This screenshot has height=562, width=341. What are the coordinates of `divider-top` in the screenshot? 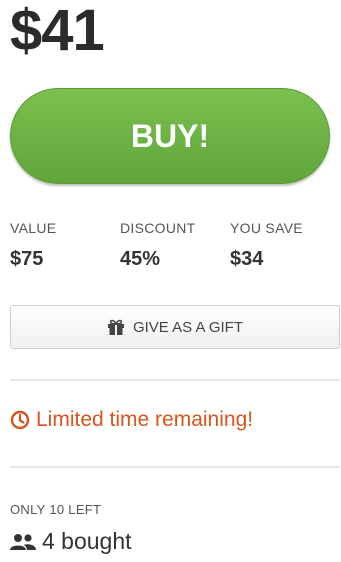 It's located at (175, 380).